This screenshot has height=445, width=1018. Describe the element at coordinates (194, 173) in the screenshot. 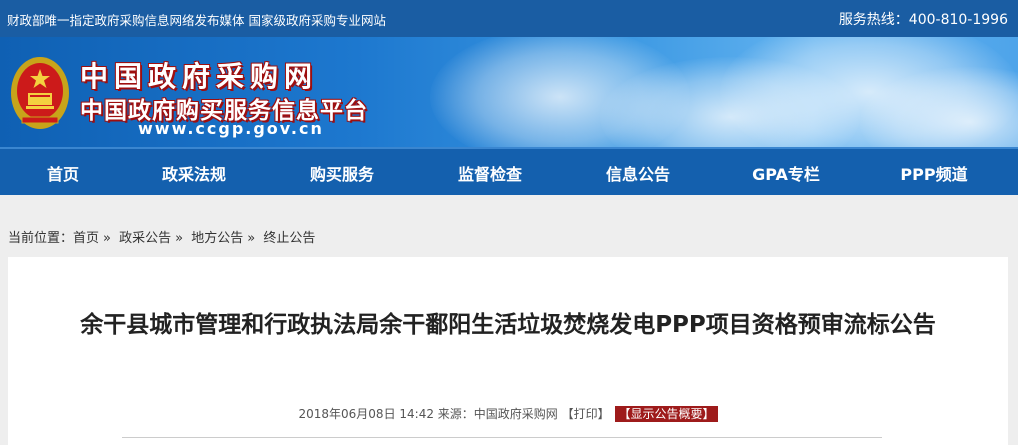

I see `nav-item-regulations: 政采法规` at that location.